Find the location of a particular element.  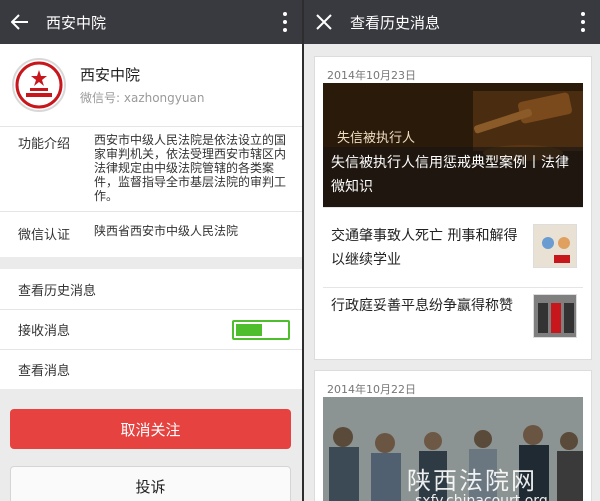

info-value: 陕西省西安市中级人民法院 is located at coordinates (166, 231).